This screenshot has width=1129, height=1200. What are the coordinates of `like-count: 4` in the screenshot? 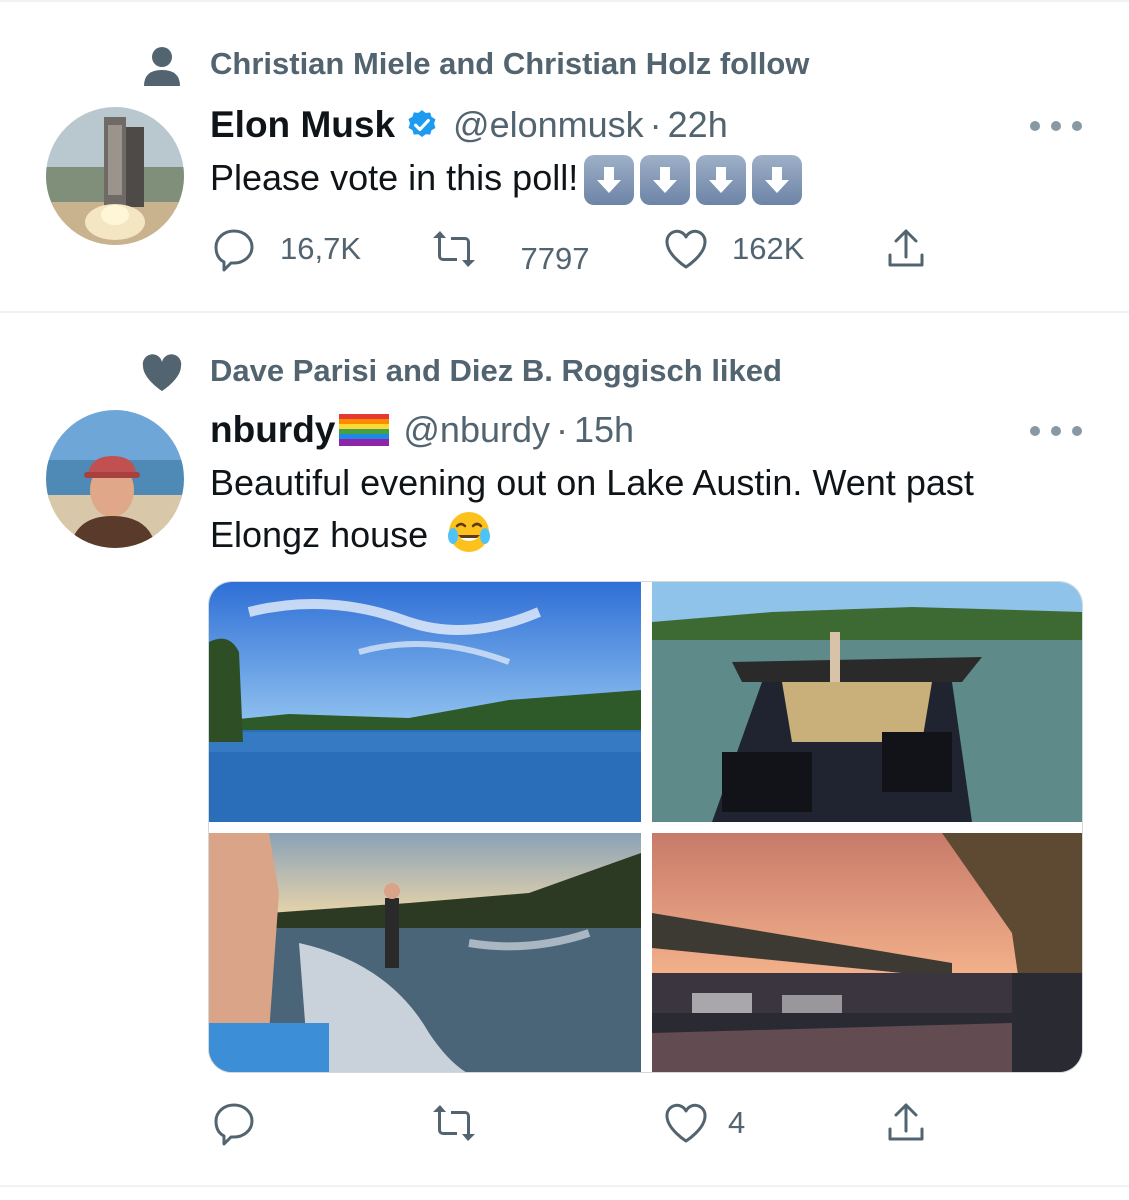 It's located at (737, 1122).